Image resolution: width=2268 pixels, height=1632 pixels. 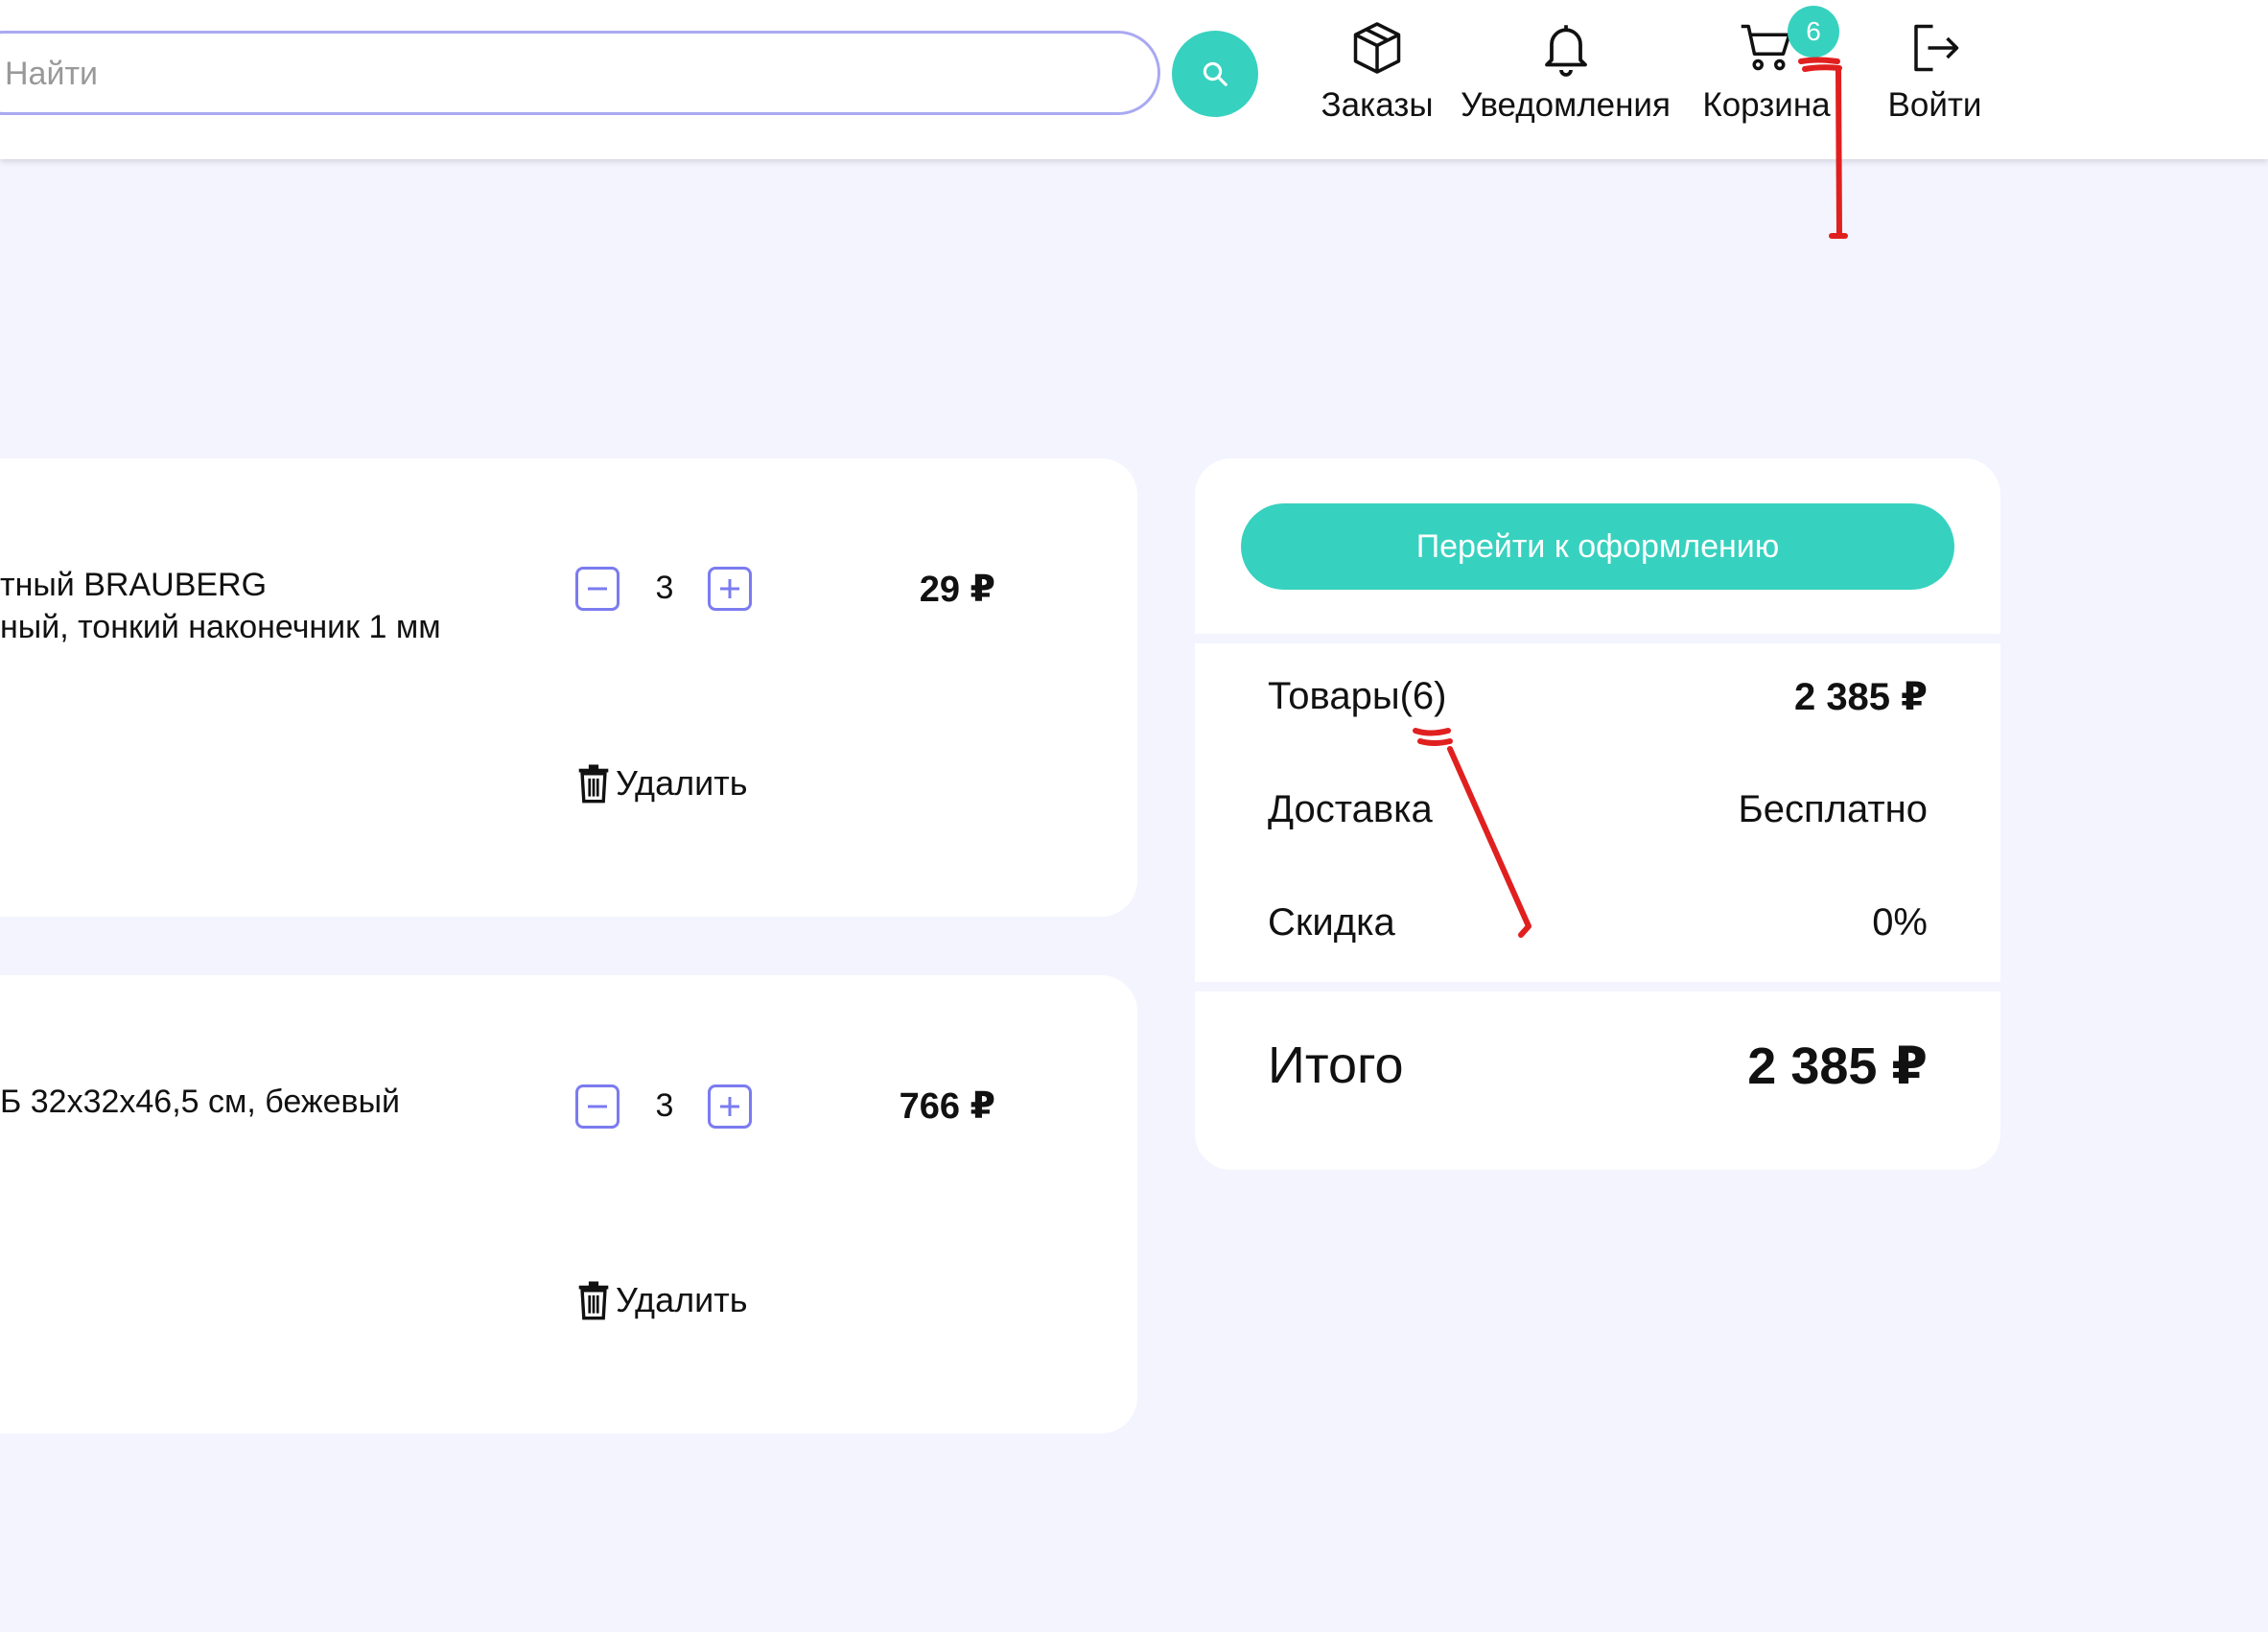 What do you see at coordinates (1900, 923) in the screenshot?
I see `discount-value: 0%` at bounding box center [1900, 923].